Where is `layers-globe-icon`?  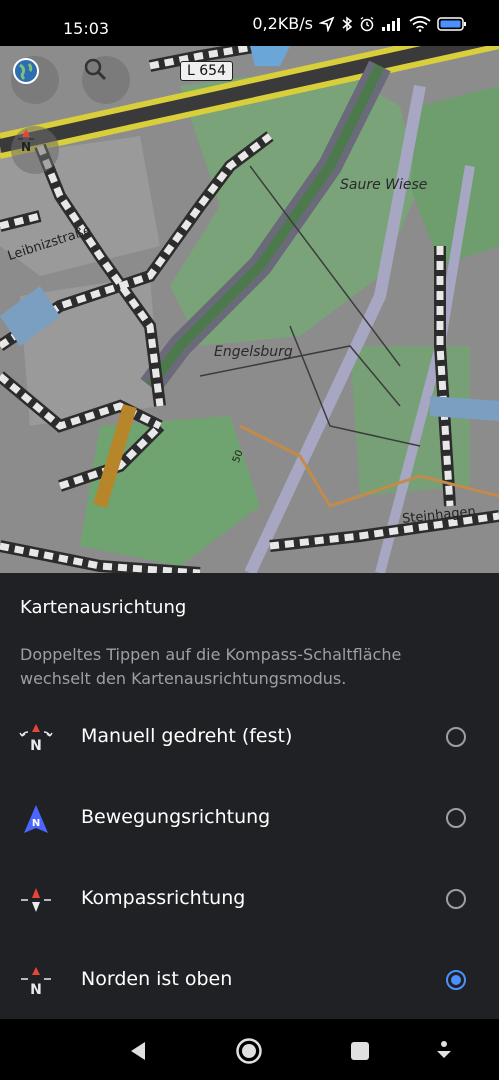
layers-globe-icon is located at coordinates (26, 71).